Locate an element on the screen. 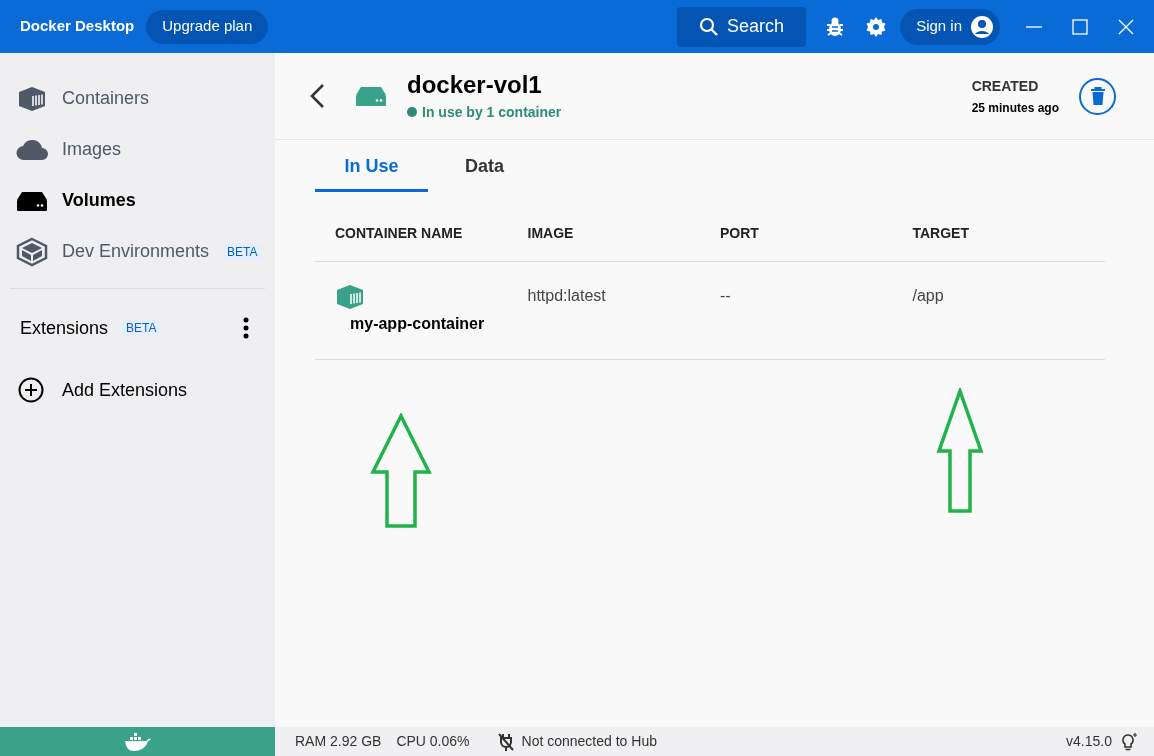 The height and width of the screenshot is (756, 1154). unplugged-icon is located at coordinates (505, 741).